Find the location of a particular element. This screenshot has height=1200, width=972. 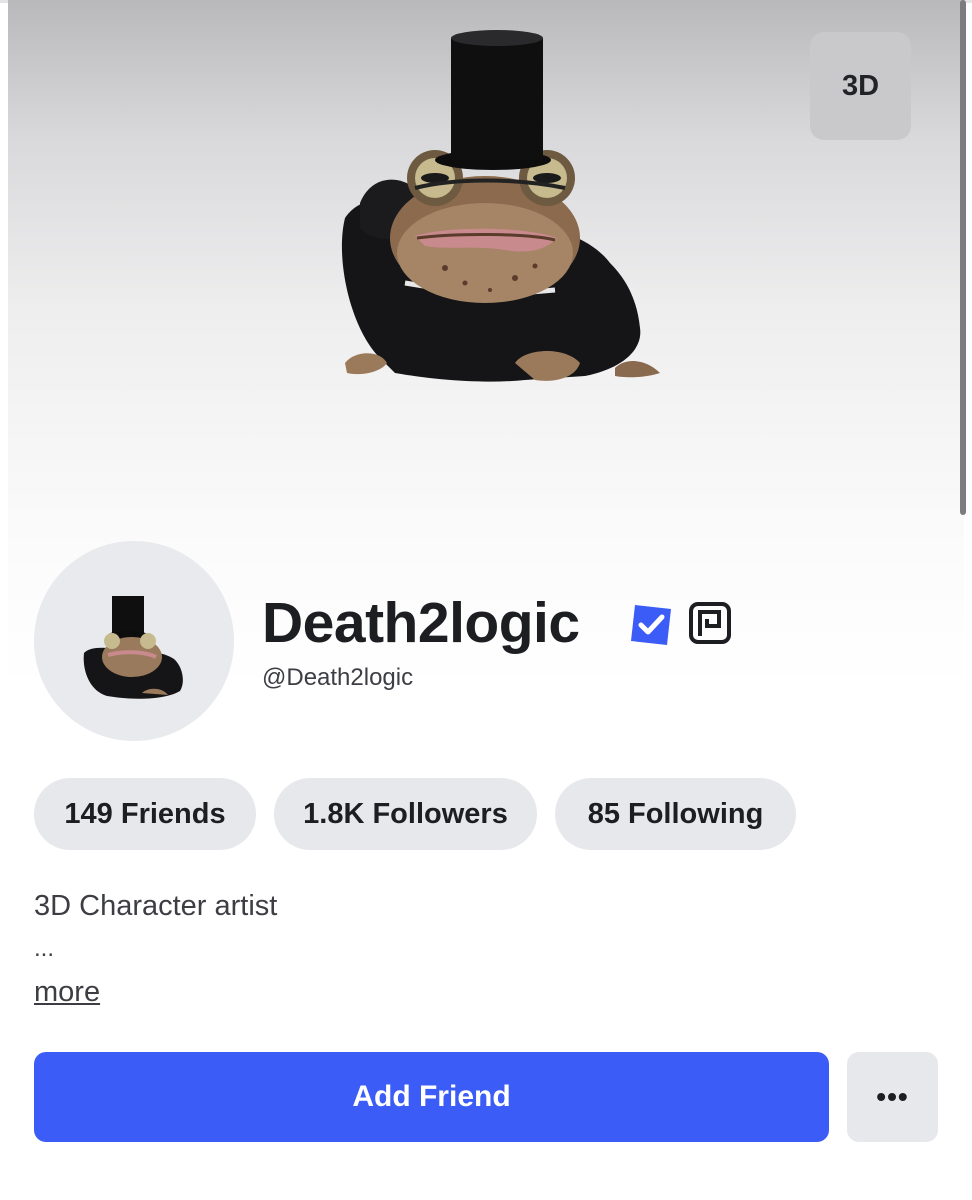

followers-count-button: 1.8K Followers is located at coordinates (405, 814).